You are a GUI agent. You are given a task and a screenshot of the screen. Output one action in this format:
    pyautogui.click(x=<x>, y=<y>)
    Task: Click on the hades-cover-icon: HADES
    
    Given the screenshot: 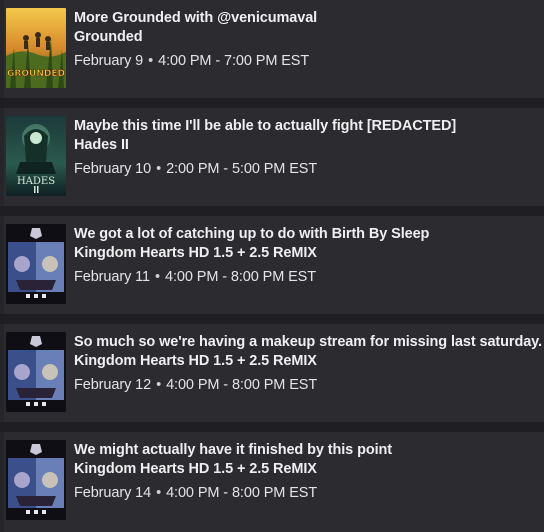 What is the action you would take?
    pyautogui.click(x=36, y=156)
    